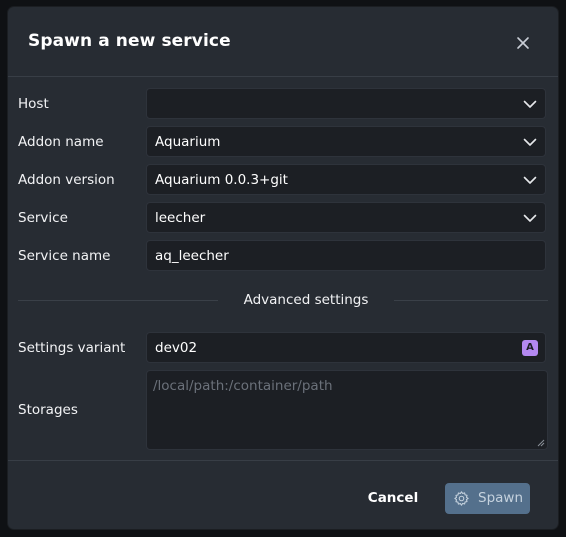  Describe the element at coordinates (176, 348) in the screenshot. I see `settings-variant-value: dev02` at that location.